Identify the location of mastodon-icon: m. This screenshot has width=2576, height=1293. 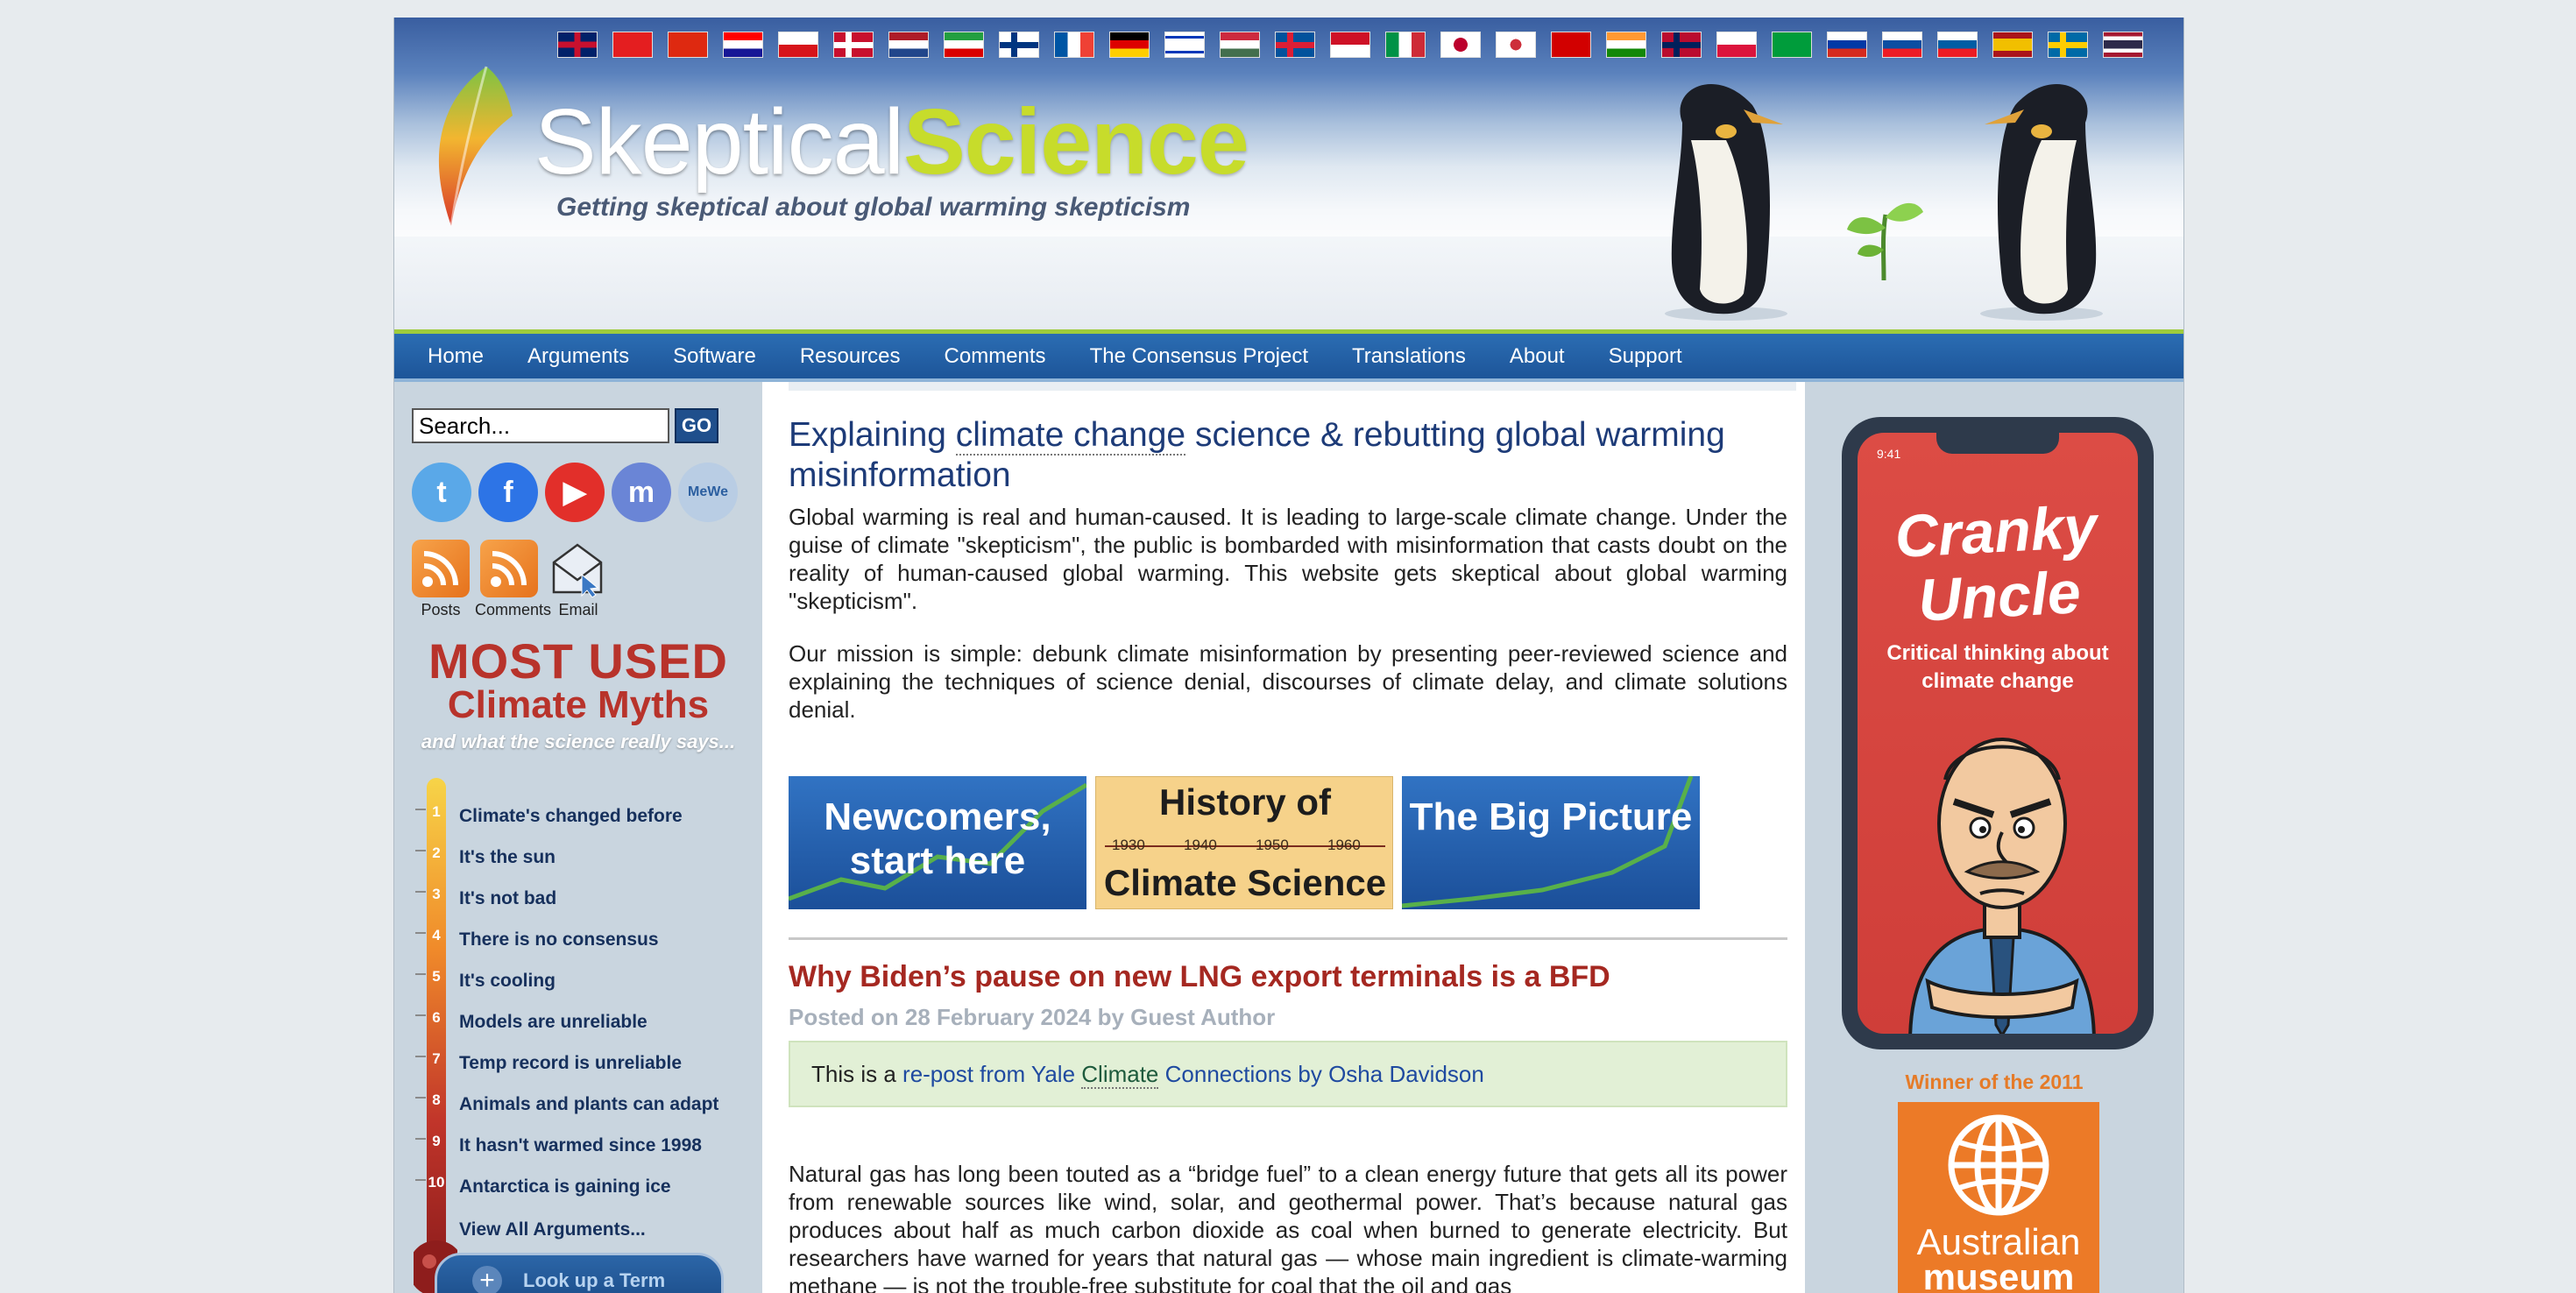
(641, 492).